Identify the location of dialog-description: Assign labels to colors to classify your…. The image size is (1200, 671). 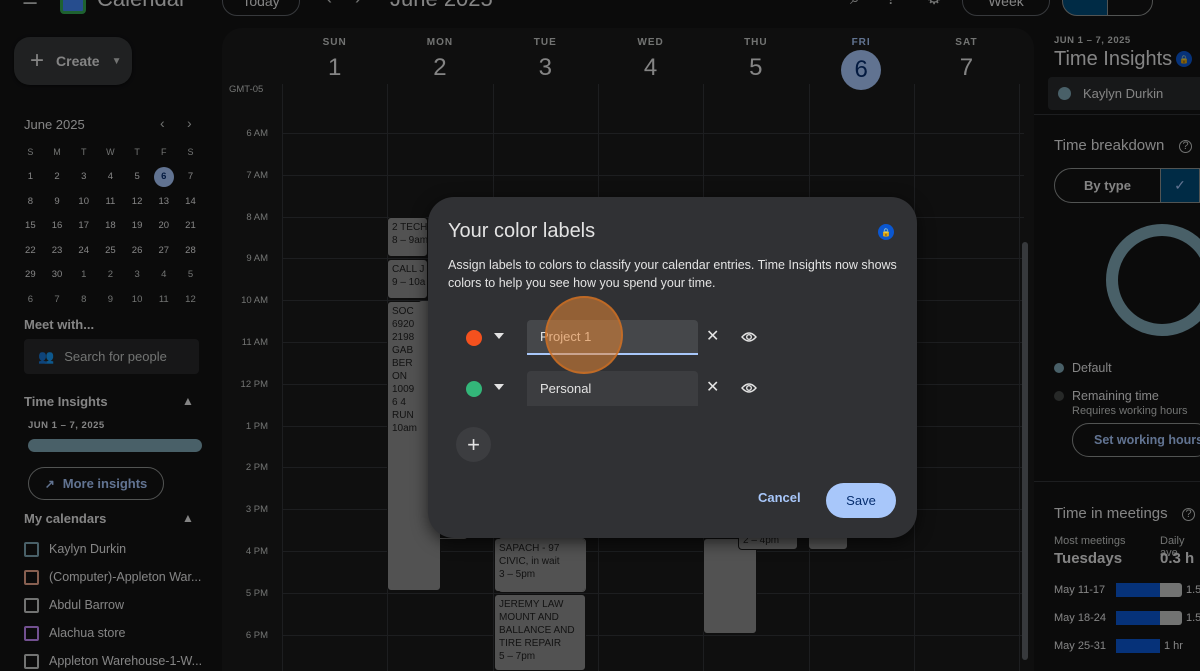
(672, 274).